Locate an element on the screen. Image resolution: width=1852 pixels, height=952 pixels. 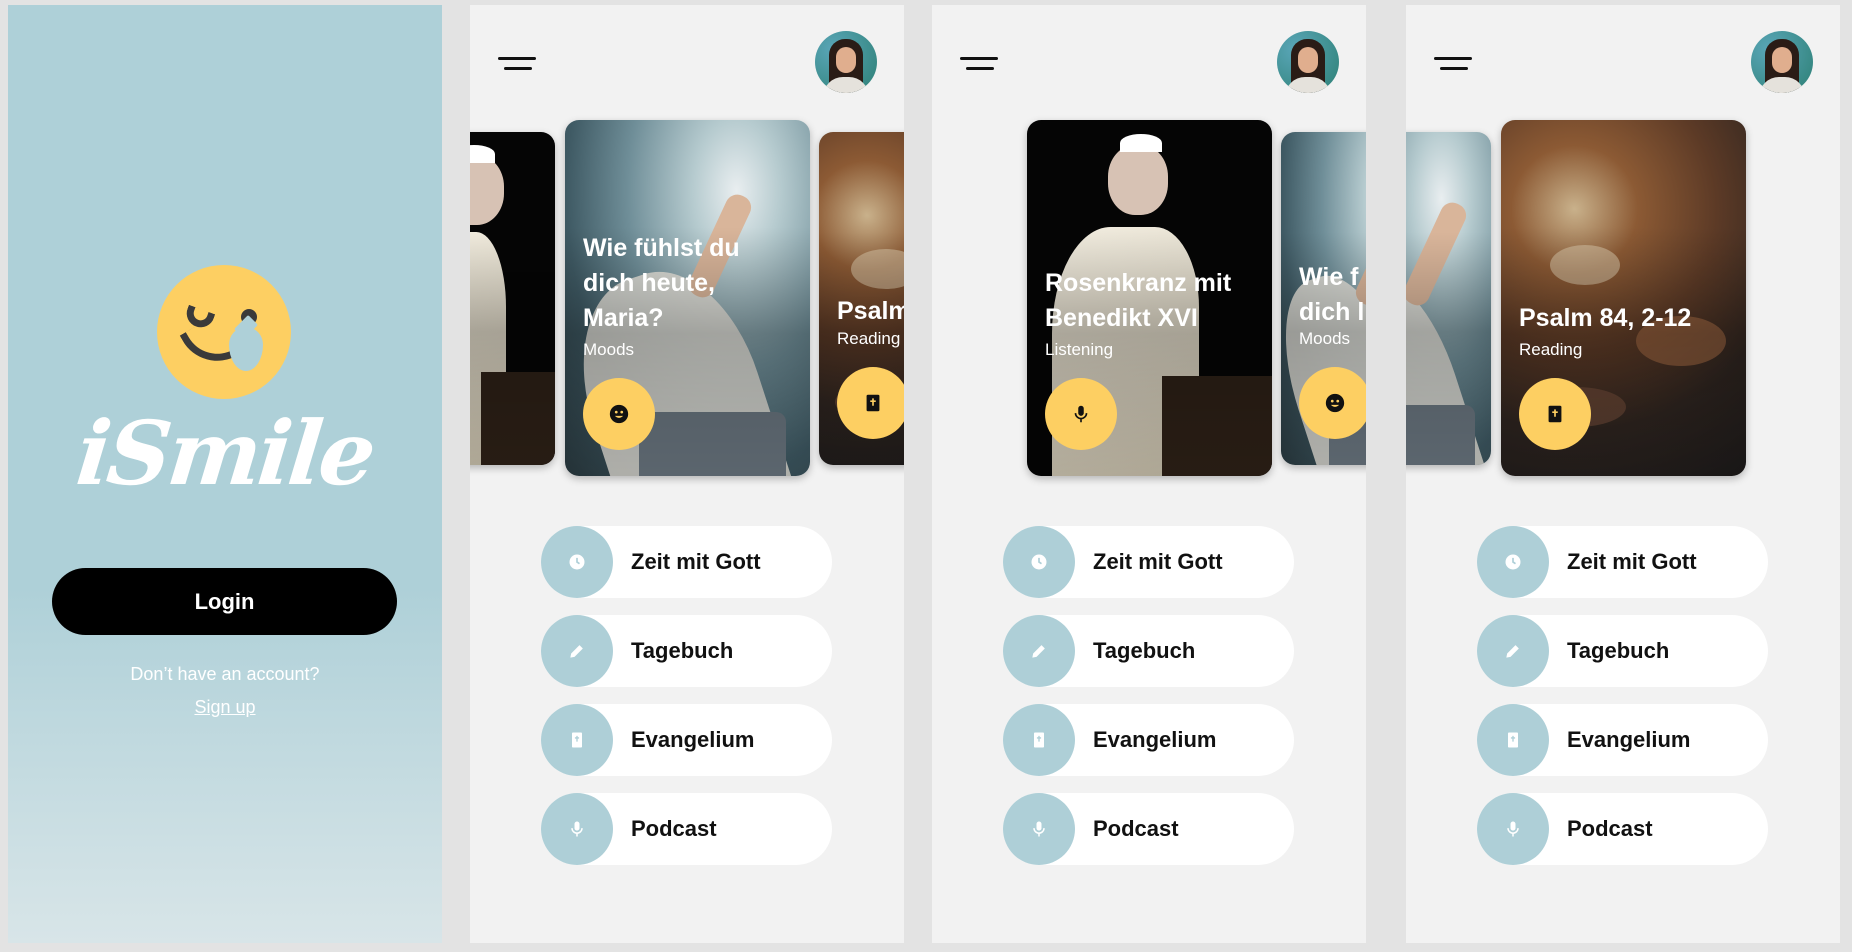
card-title-line1: Wie fdu is located at coordinates (1332, 277).